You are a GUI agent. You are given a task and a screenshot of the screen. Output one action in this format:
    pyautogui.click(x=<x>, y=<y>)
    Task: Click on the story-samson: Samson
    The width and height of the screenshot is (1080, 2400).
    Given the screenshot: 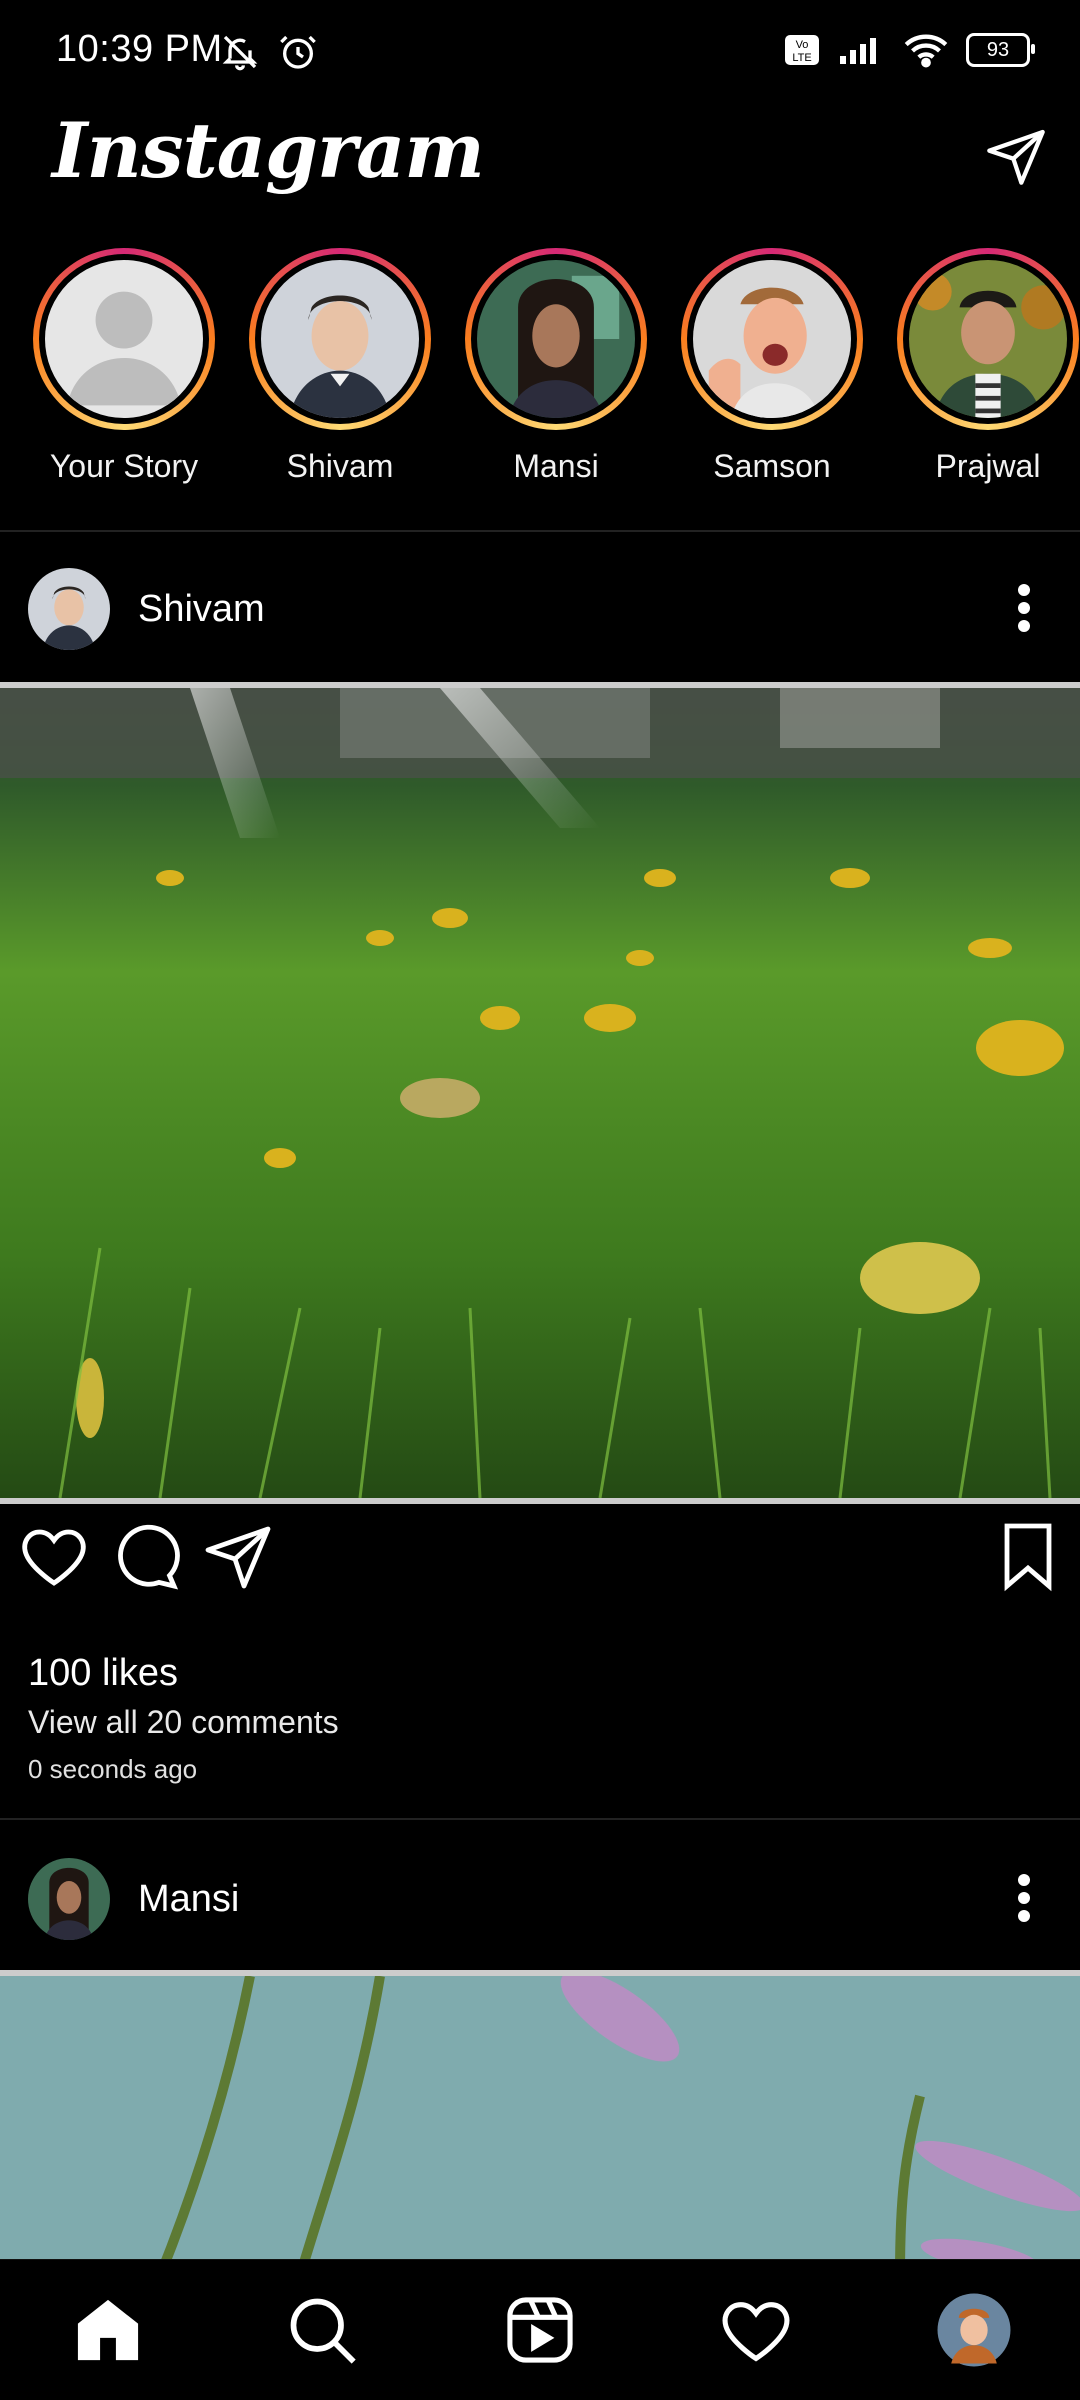 What is the action you would take?
    pyautogui.click(x=772, y=362)
    